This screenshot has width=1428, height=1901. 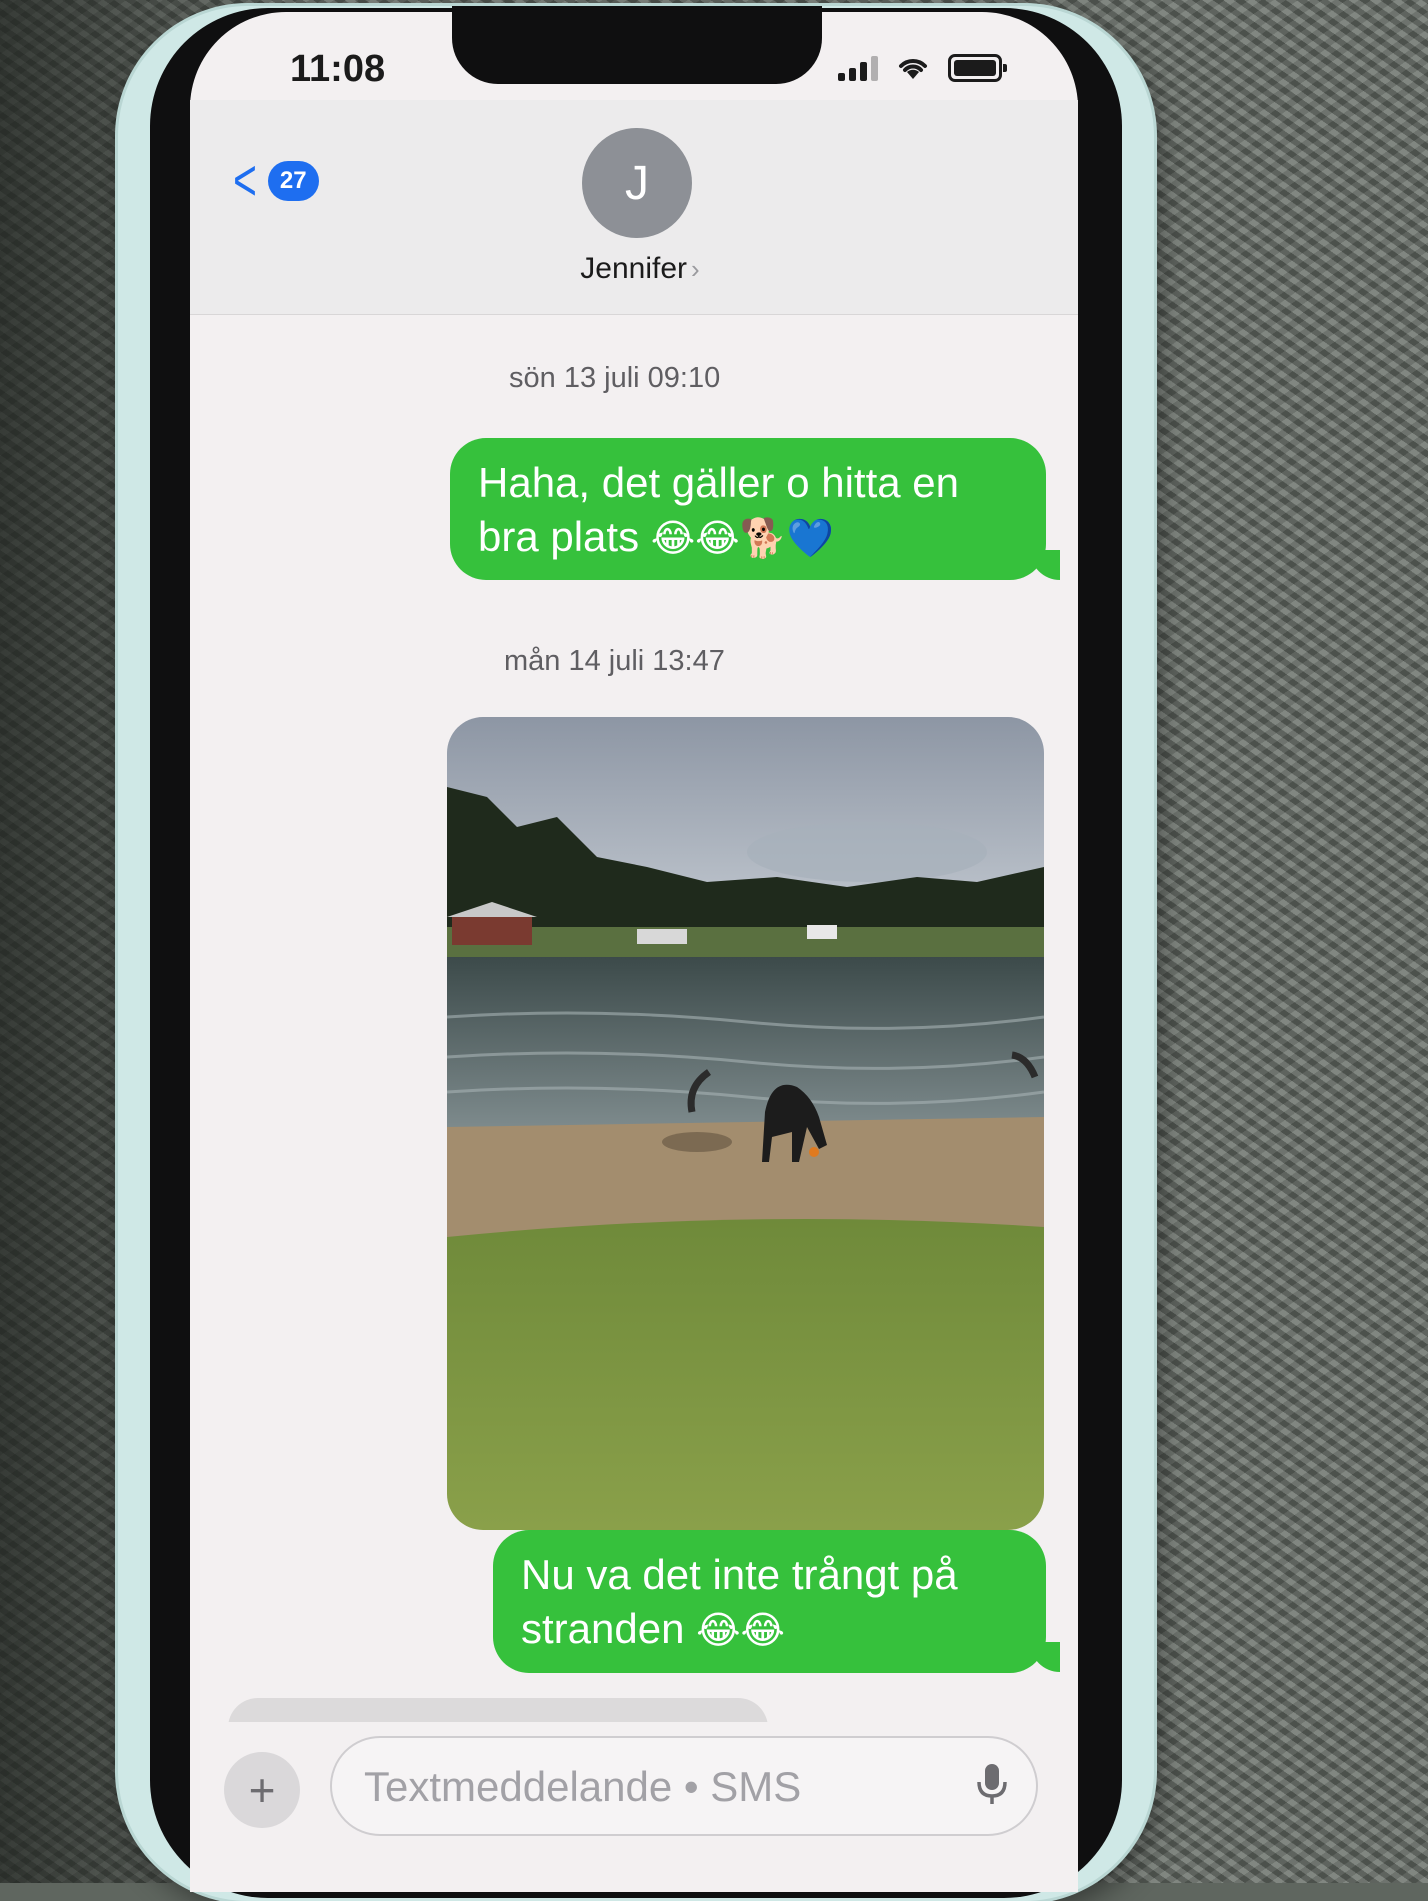 I want to click on avatar-initial: J, so click(x=637, y=183).